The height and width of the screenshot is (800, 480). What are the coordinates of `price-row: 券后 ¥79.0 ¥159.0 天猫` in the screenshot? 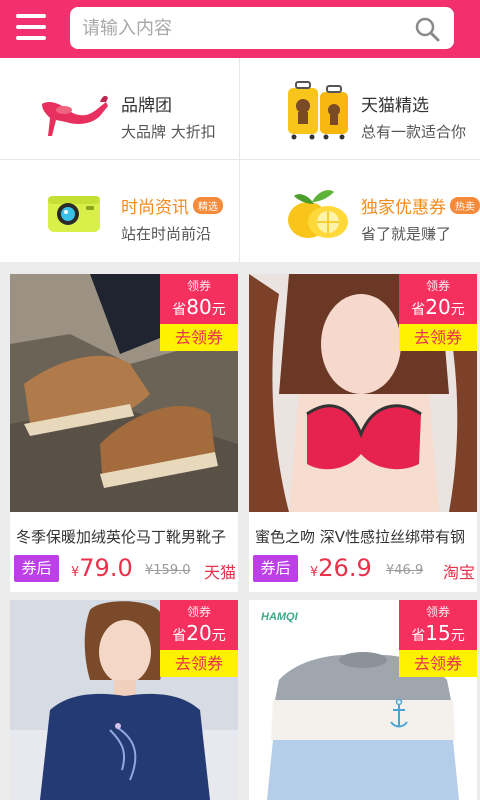 It's located at (125, 569).